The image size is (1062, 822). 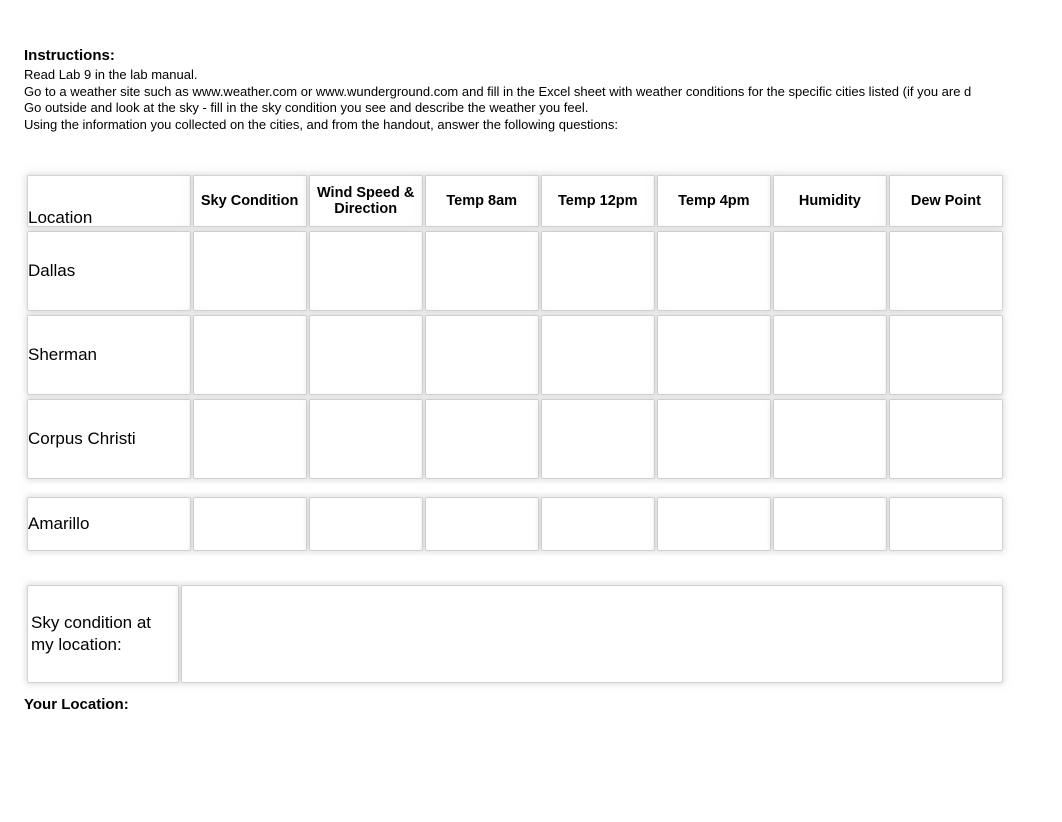 I want to click on your-location-label: Your Location:, so click(x=76, y=704).